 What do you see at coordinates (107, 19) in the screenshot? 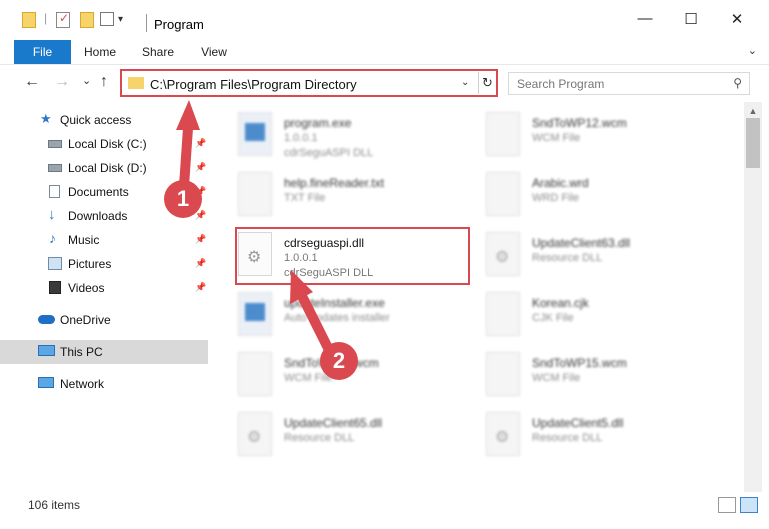
I see `customize-toolbar-icon` at bounding box center [107, 19].